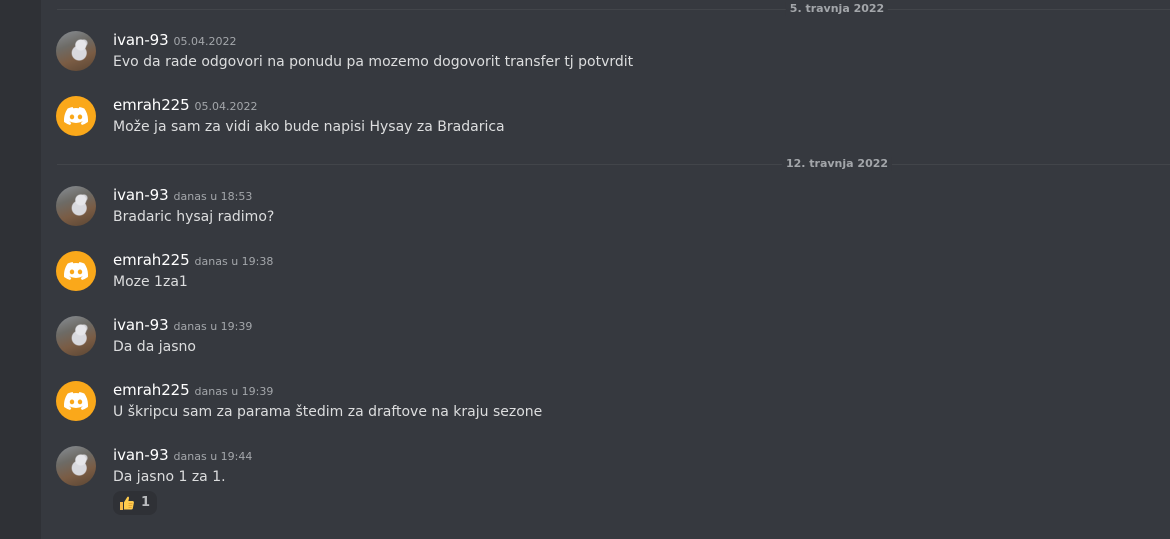  What do you see at coordinates (194, 217) in the screenshot?
I see `message-text: Bradaric hysaj radimo?` at bounding box center [194, 217].